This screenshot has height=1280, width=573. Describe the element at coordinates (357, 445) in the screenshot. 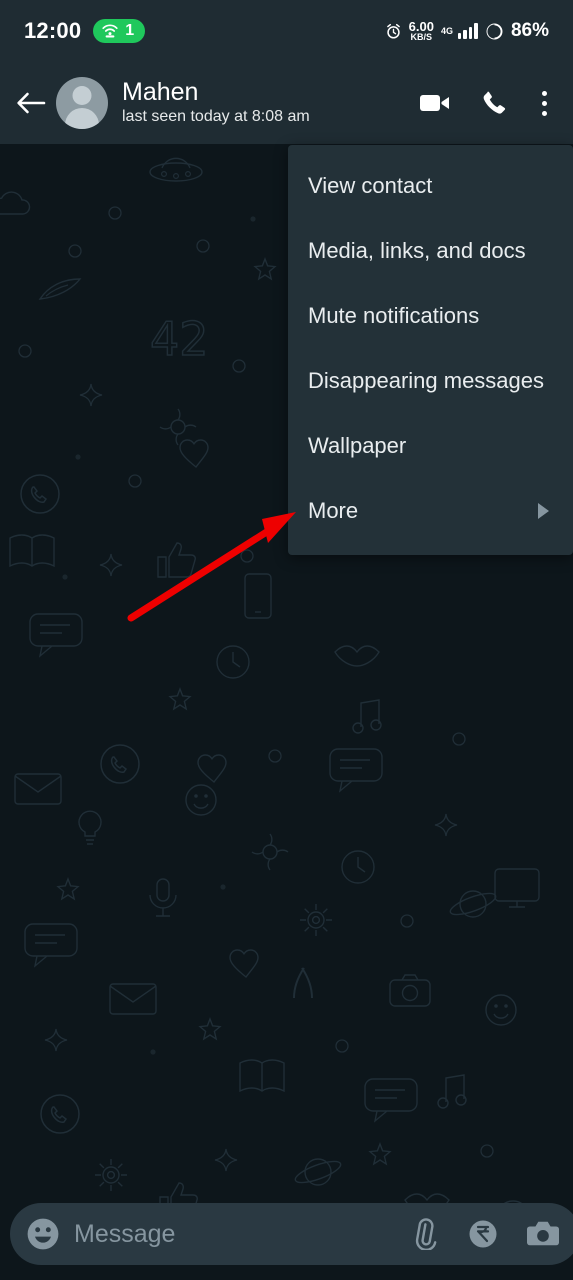

I see `menu-item-label: Wallpaper` at that location.